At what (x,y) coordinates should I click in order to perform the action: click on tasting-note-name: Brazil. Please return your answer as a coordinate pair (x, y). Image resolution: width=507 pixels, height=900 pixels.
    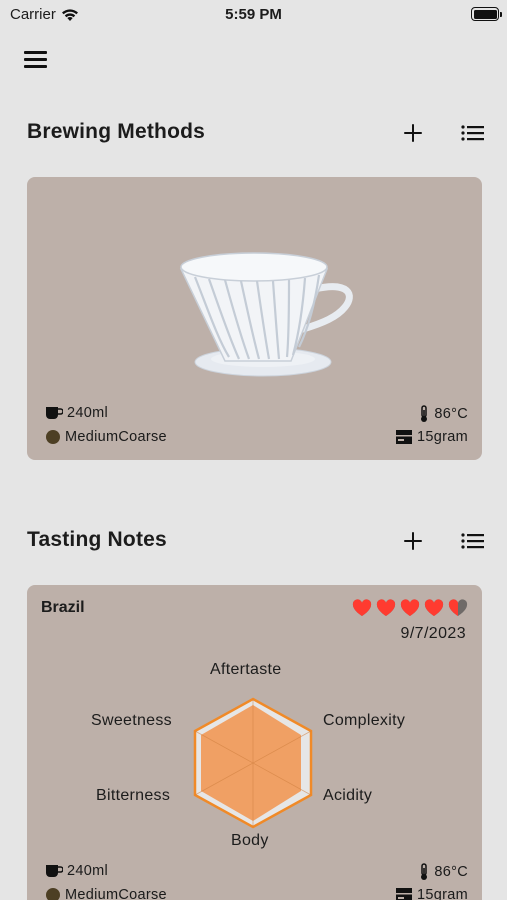
    Looking at the image, I should click on (63, 607).